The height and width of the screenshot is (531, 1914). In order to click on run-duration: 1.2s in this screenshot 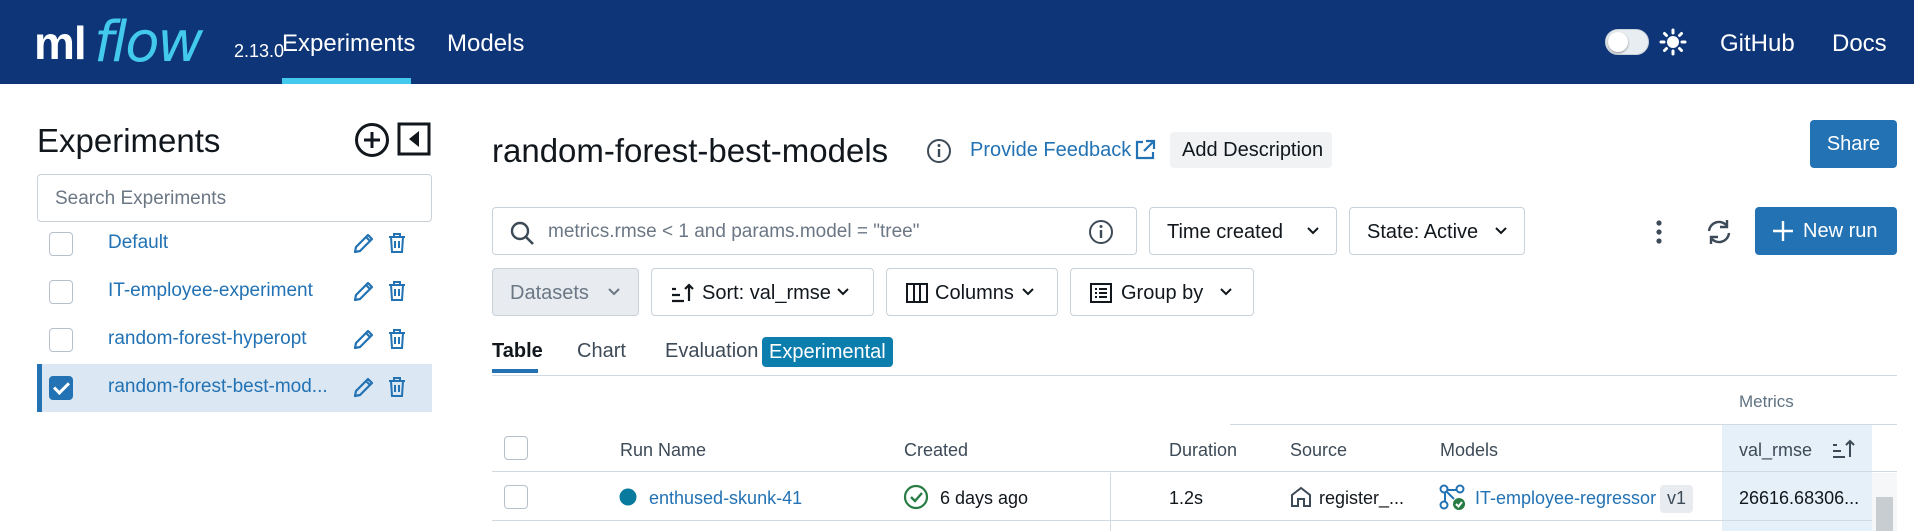, I will do `click(1186, 498)`.